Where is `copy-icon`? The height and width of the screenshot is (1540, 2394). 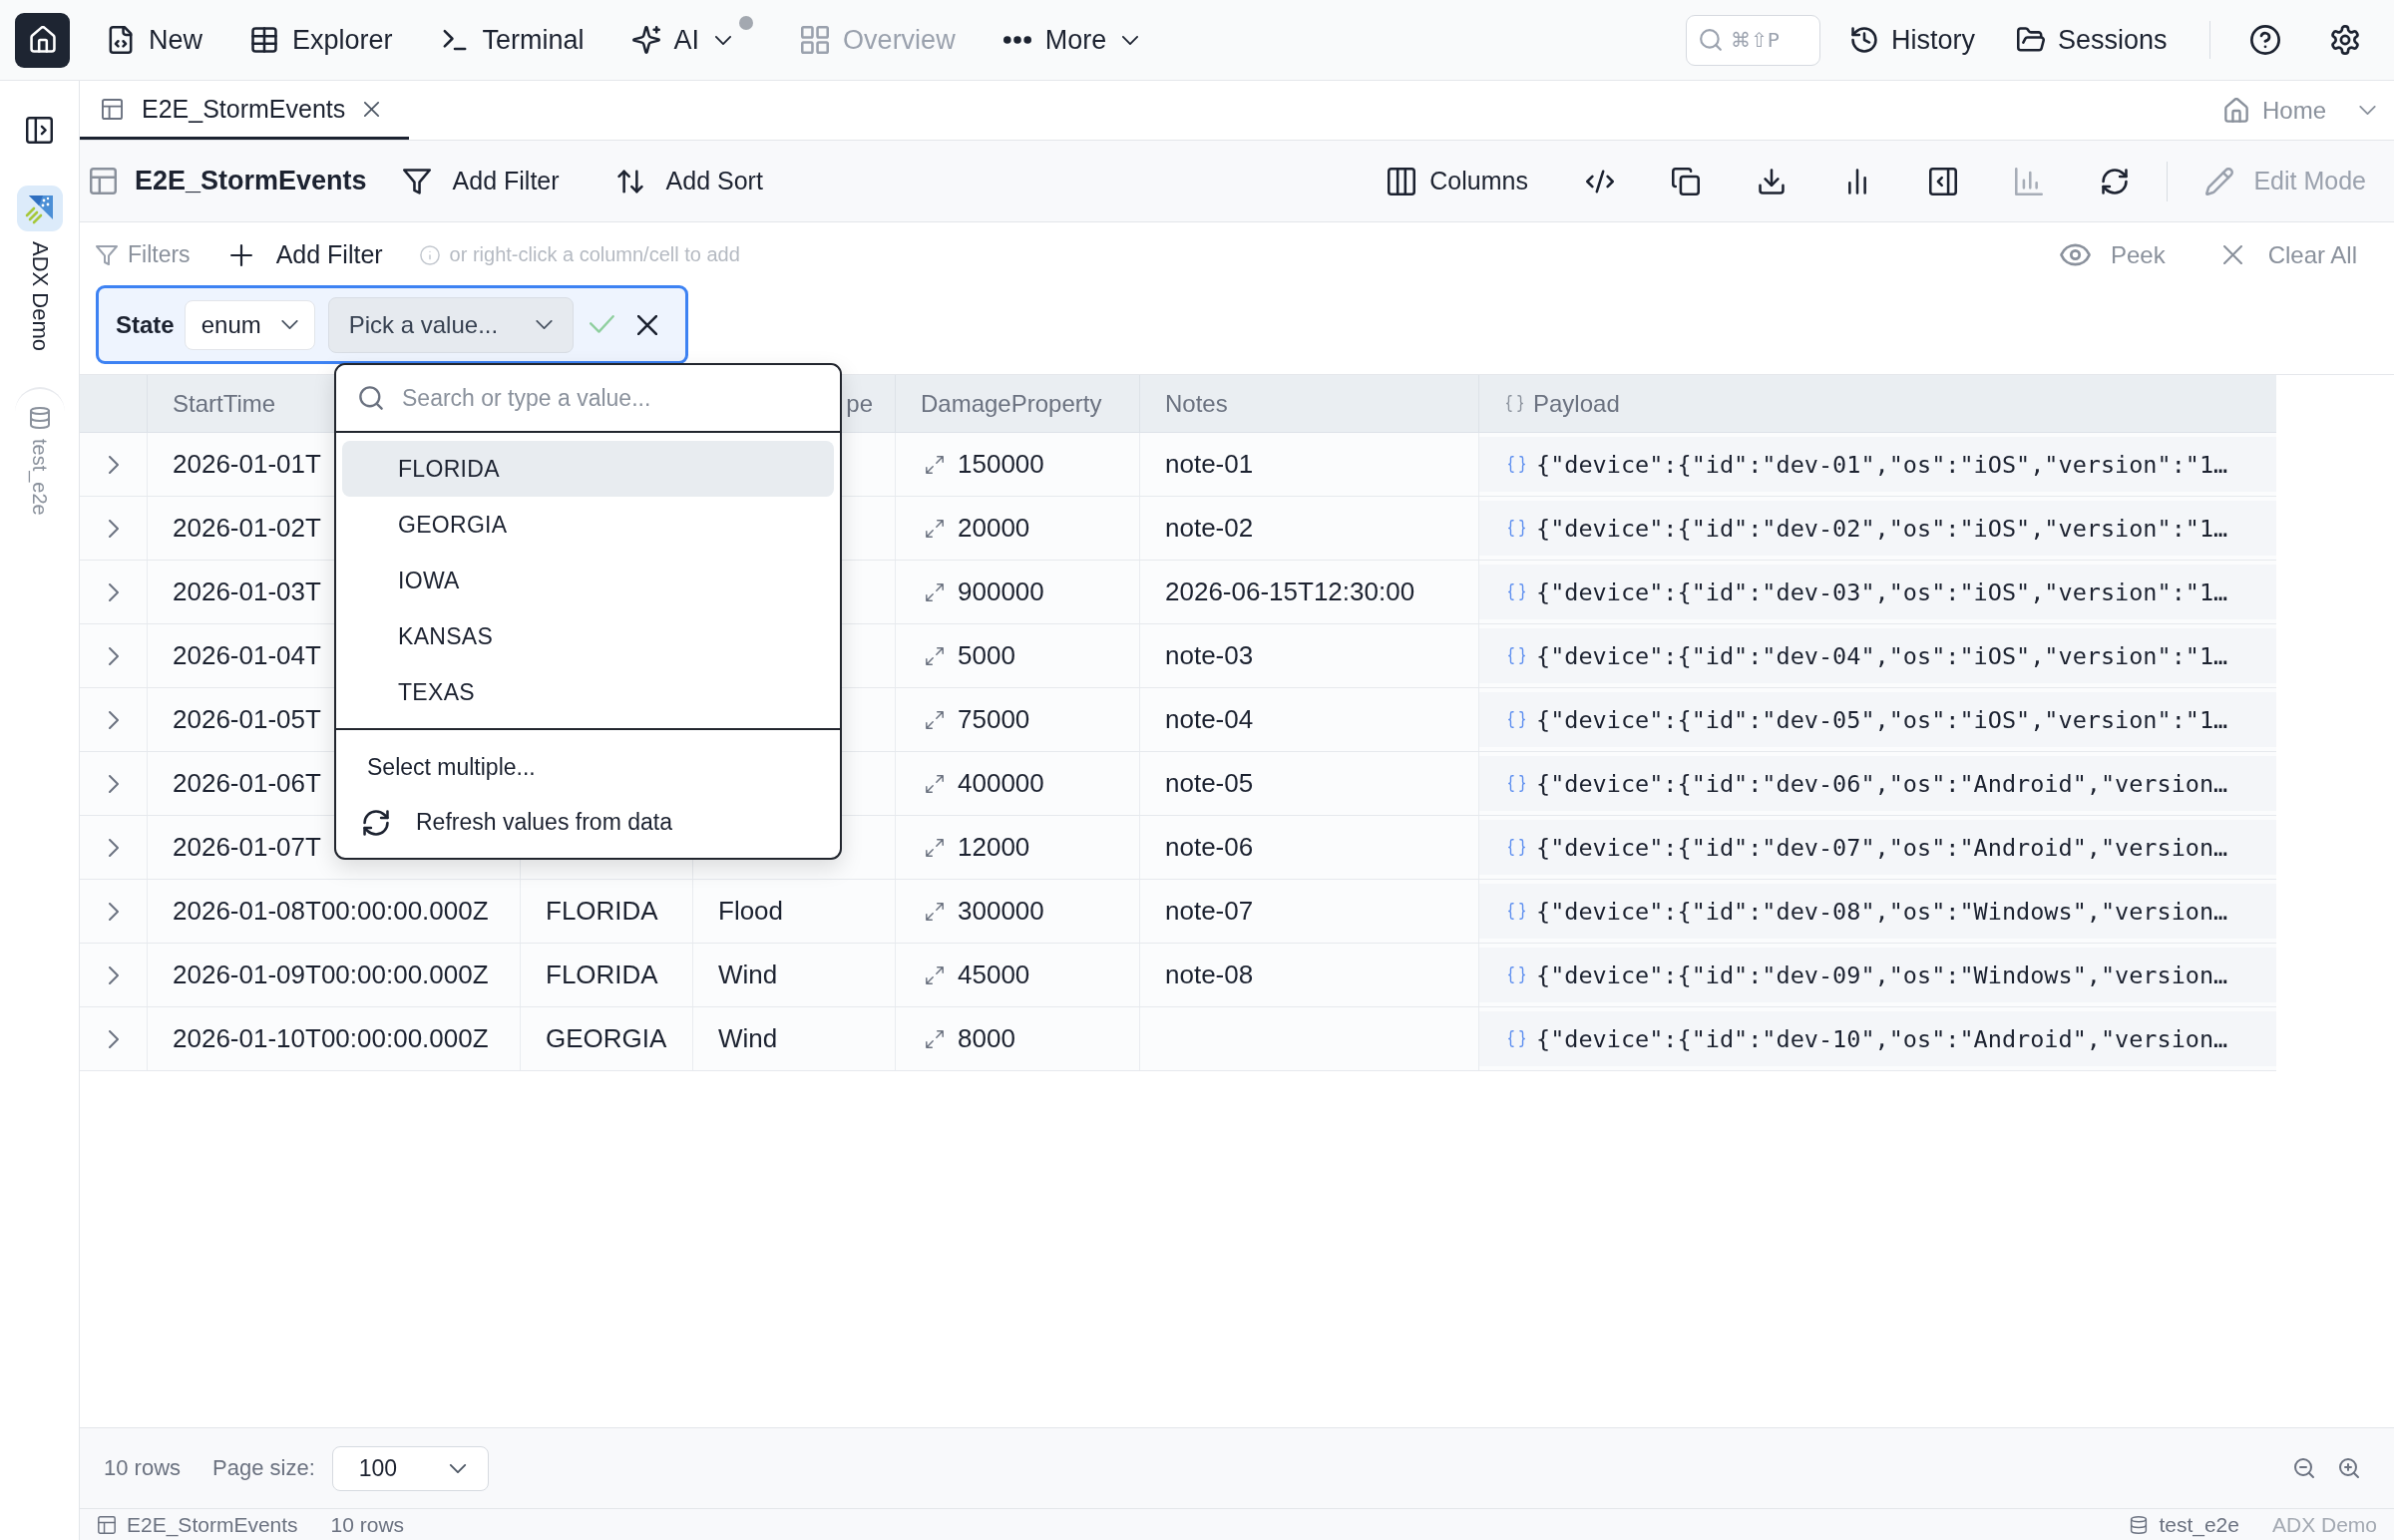 copy-icon is located at coordinates (1685, 181).